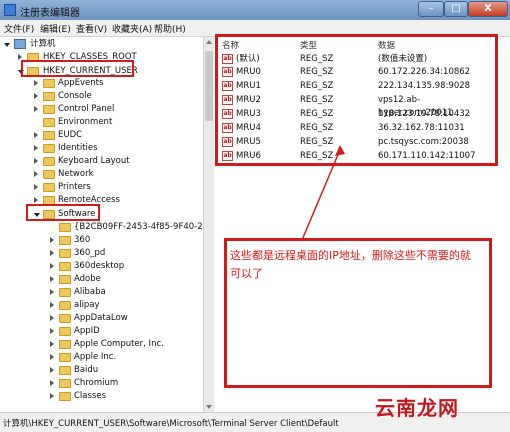 This screenshot has height=432, width=510. Describe the element at coordinates (350, 264) in the screenshot. I see `annotation-text: 这些都是远程桌面的IP地址，删除这些不需要的就可以了` at that location.